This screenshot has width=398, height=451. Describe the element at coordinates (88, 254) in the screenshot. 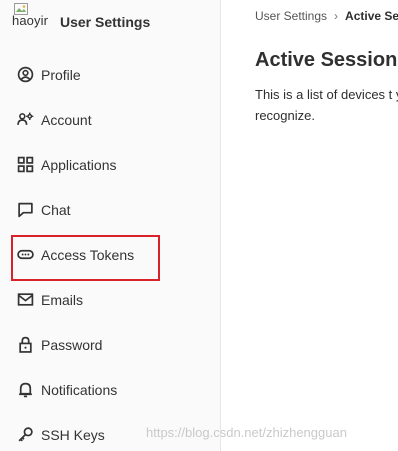

I see `sidebar-item-label: Access Tokens` at that location.